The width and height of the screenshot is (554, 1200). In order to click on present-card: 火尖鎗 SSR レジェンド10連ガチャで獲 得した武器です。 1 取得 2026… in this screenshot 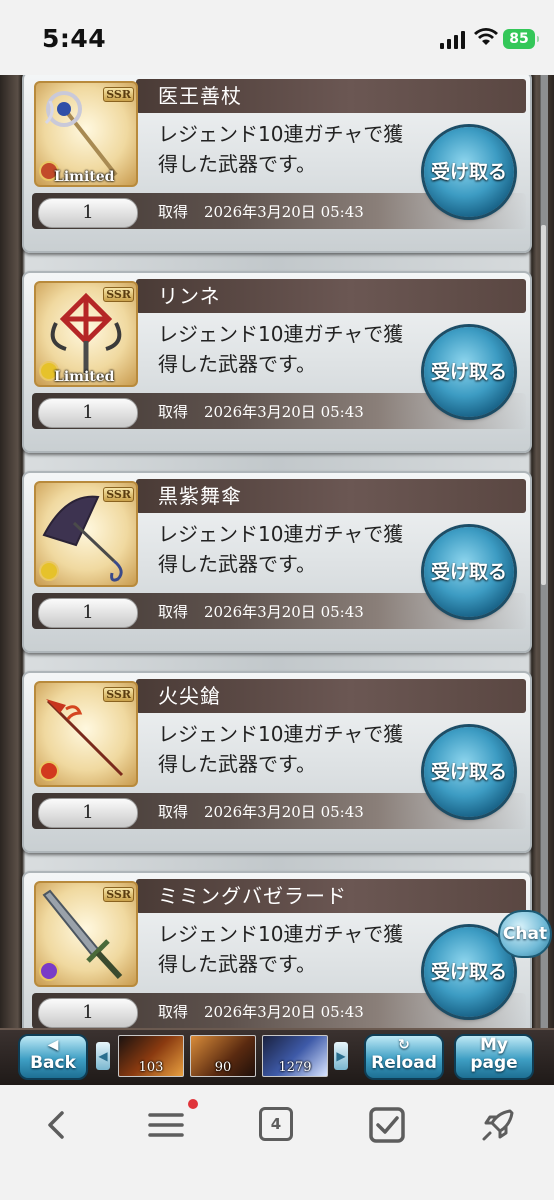, I will do `click(277, 762)`.